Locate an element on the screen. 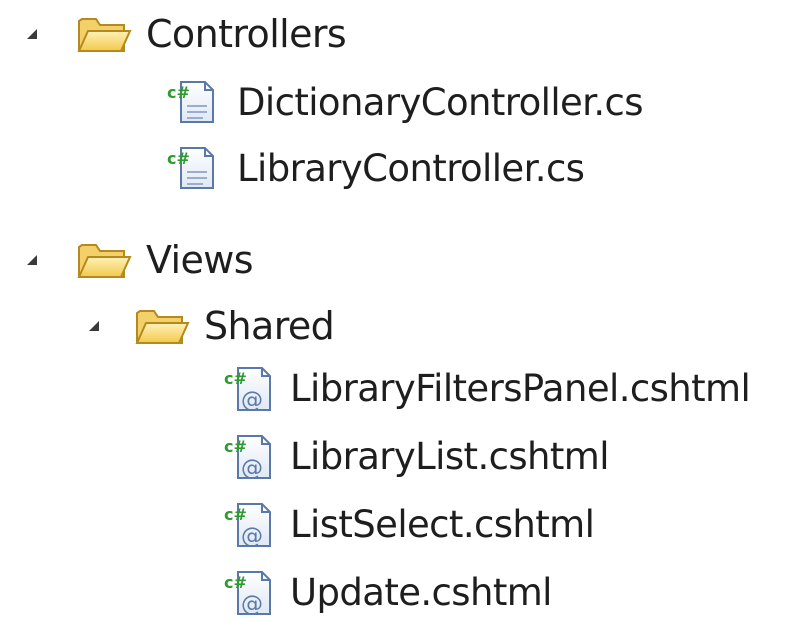 This screenshot has width=811, height=622. tree-node-label: ListSelect.cshtml is located at coordinates (442, 524).